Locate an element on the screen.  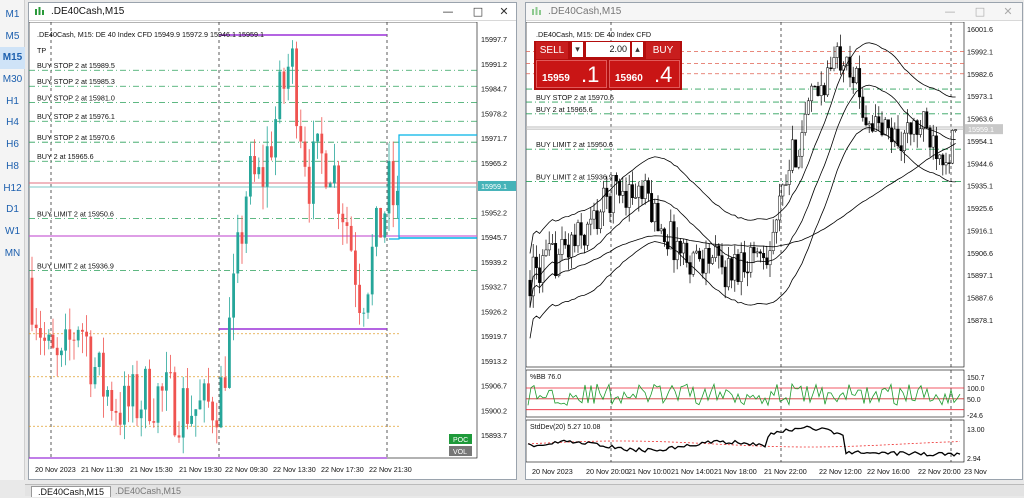
window-1-titlebar: .DE40Cash,M15 — □ ✕ is located at coordinates (272, 12).